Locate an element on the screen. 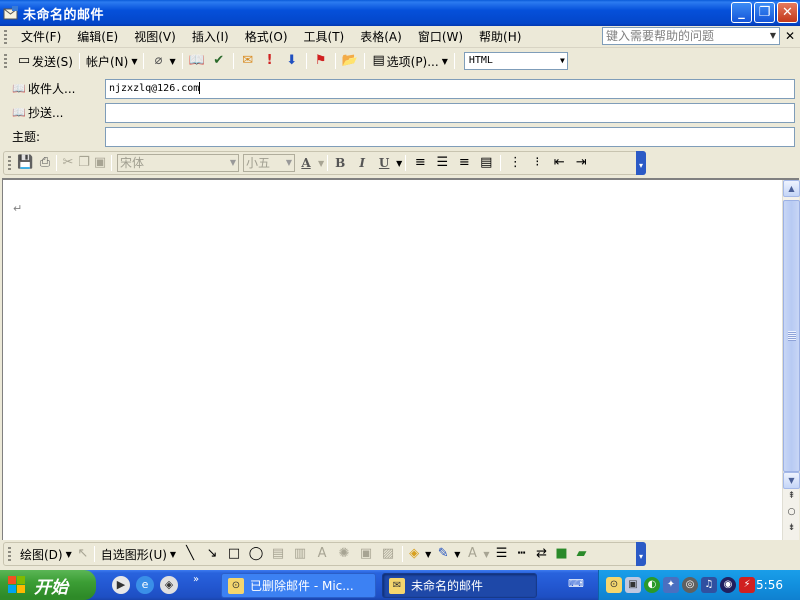 The width and height of the screenshot is (800, 600). attach-button: ⌀ ▼ is located at coordinates (162, 61).